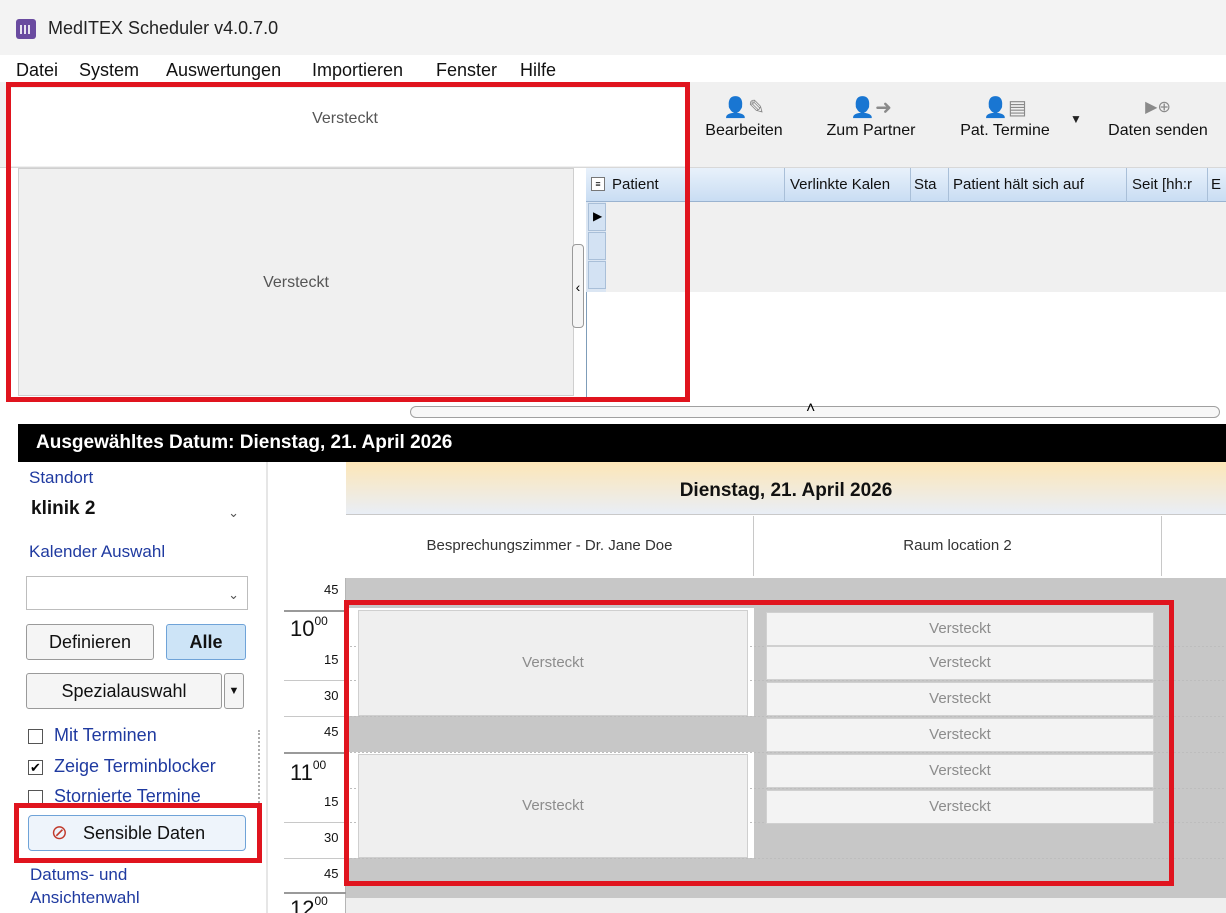 Image resolution: width=1226 pixels, height=913 pixels. I want to click on cancelled-label: Stornierte Termine, so click(127, 796).